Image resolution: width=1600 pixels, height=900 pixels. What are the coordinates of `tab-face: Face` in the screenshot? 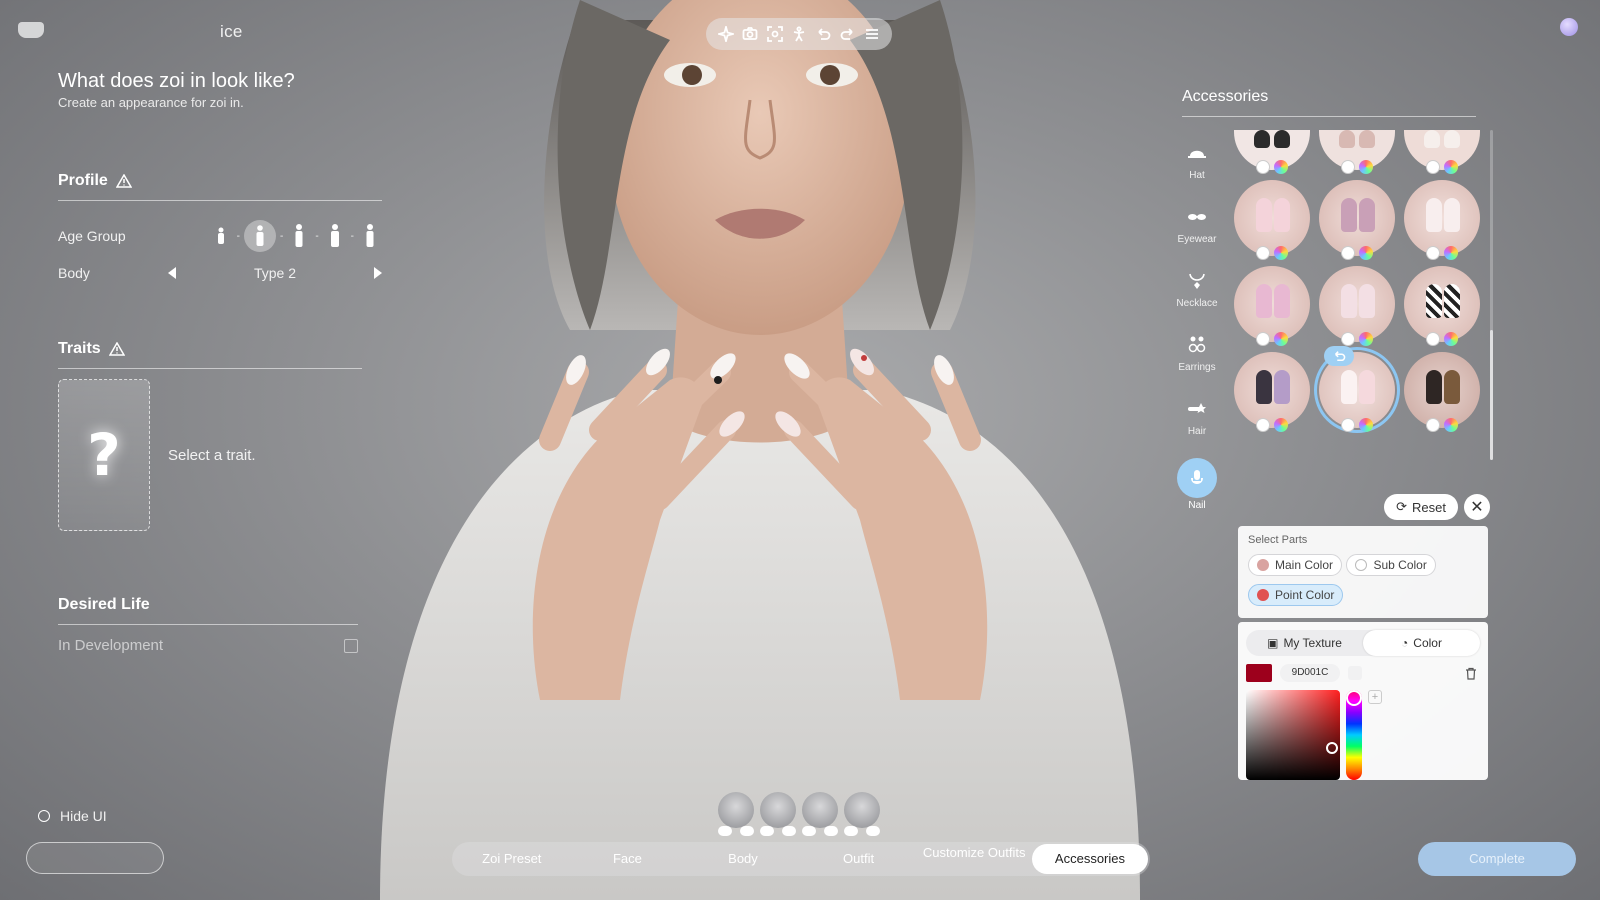 It's located at (628, 859).